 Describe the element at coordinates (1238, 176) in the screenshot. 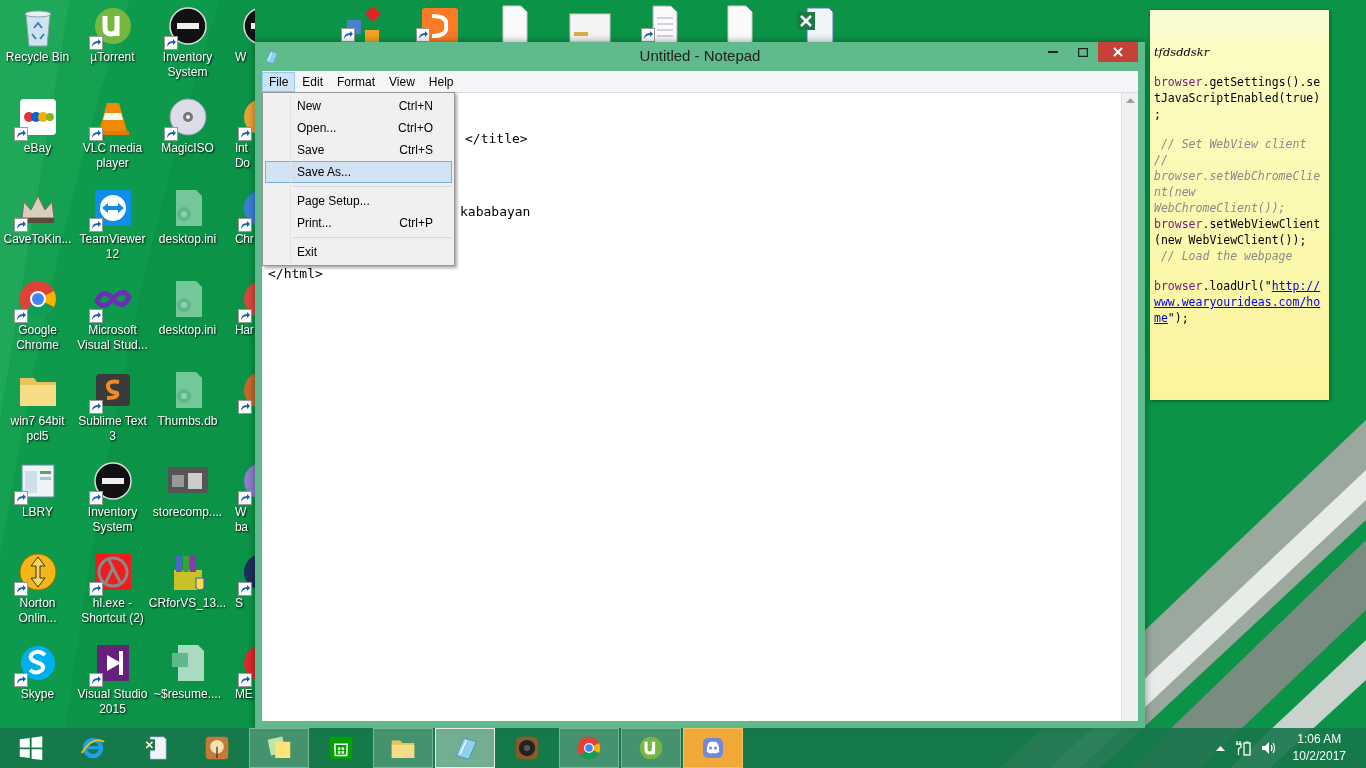

I see `note-text-line: browser.setWebChromeClie` at that location.